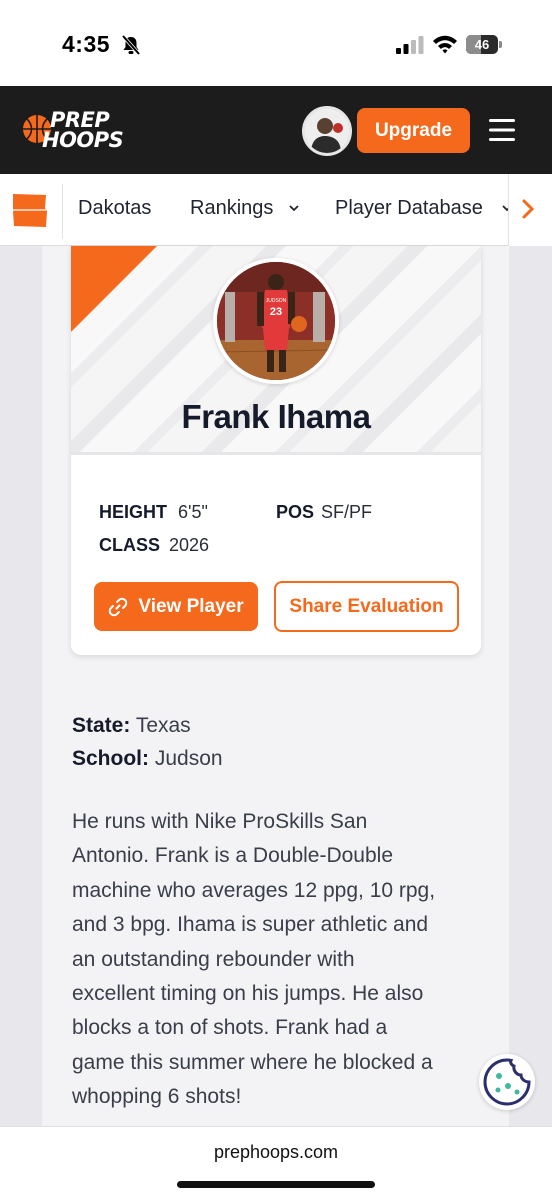 The image size is (552, 1200). Describe the element at coordinates (276, 453) in the screenshot. I see `card-divider` at that location.